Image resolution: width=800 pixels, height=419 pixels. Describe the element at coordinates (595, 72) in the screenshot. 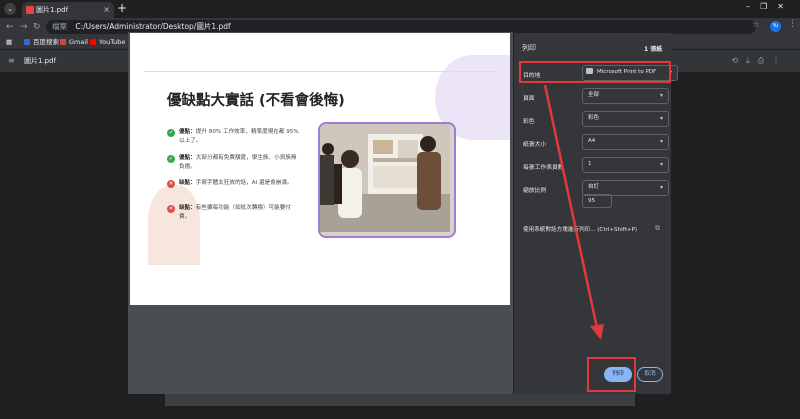

I see `destination-highlight-box` at that location.